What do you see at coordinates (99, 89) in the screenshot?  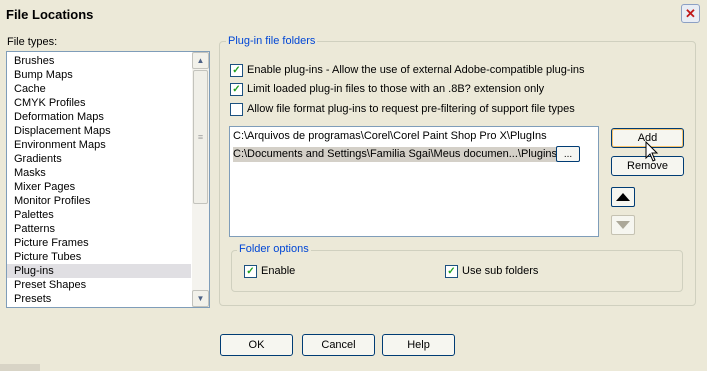 I see `file-type-item: Cache` at bounding box center [99, 89].